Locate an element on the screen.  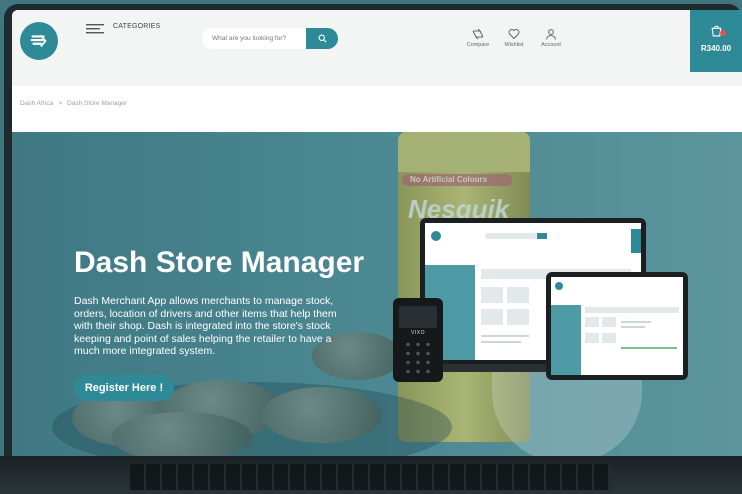
pos-keypad is located at coordinates (418, 358).